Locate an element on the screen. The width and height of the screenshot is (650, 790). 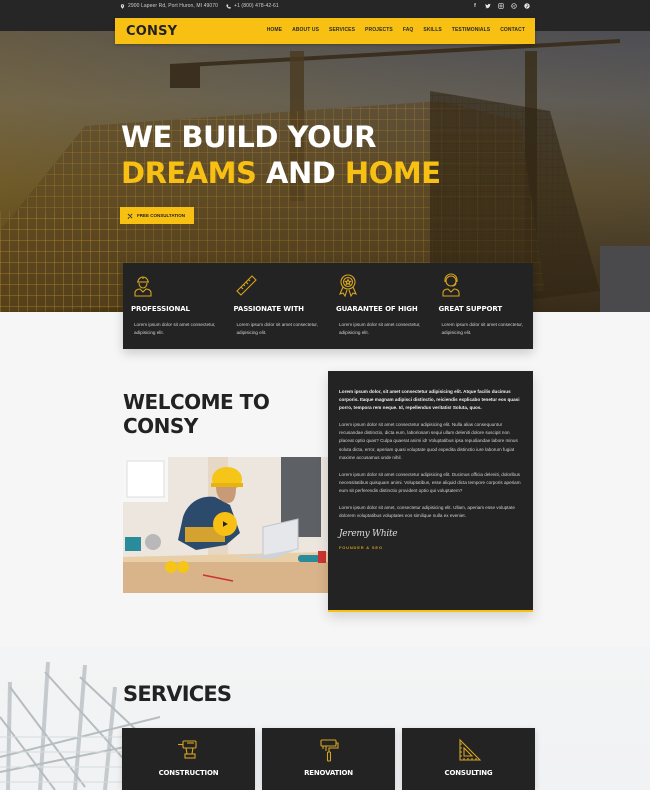
set-square-icon is located at coordinates (470, 749).